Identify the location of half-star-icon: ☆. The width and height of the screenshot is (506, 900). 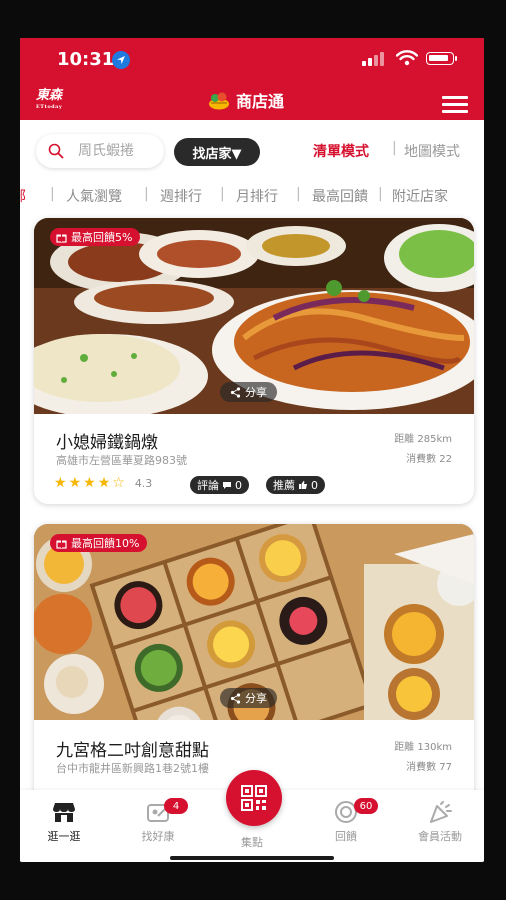
(118, 483).